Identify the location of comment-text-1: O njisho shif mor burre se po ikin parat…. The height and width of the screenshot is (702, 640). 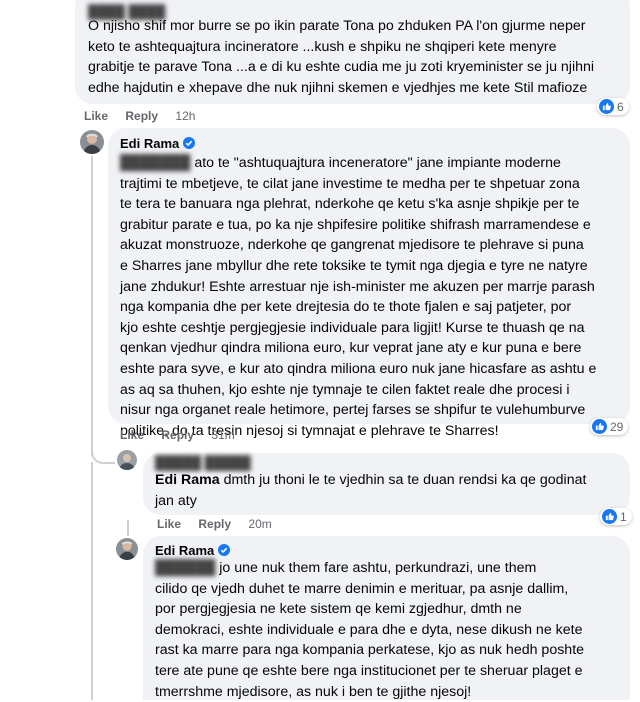
(341, 57).